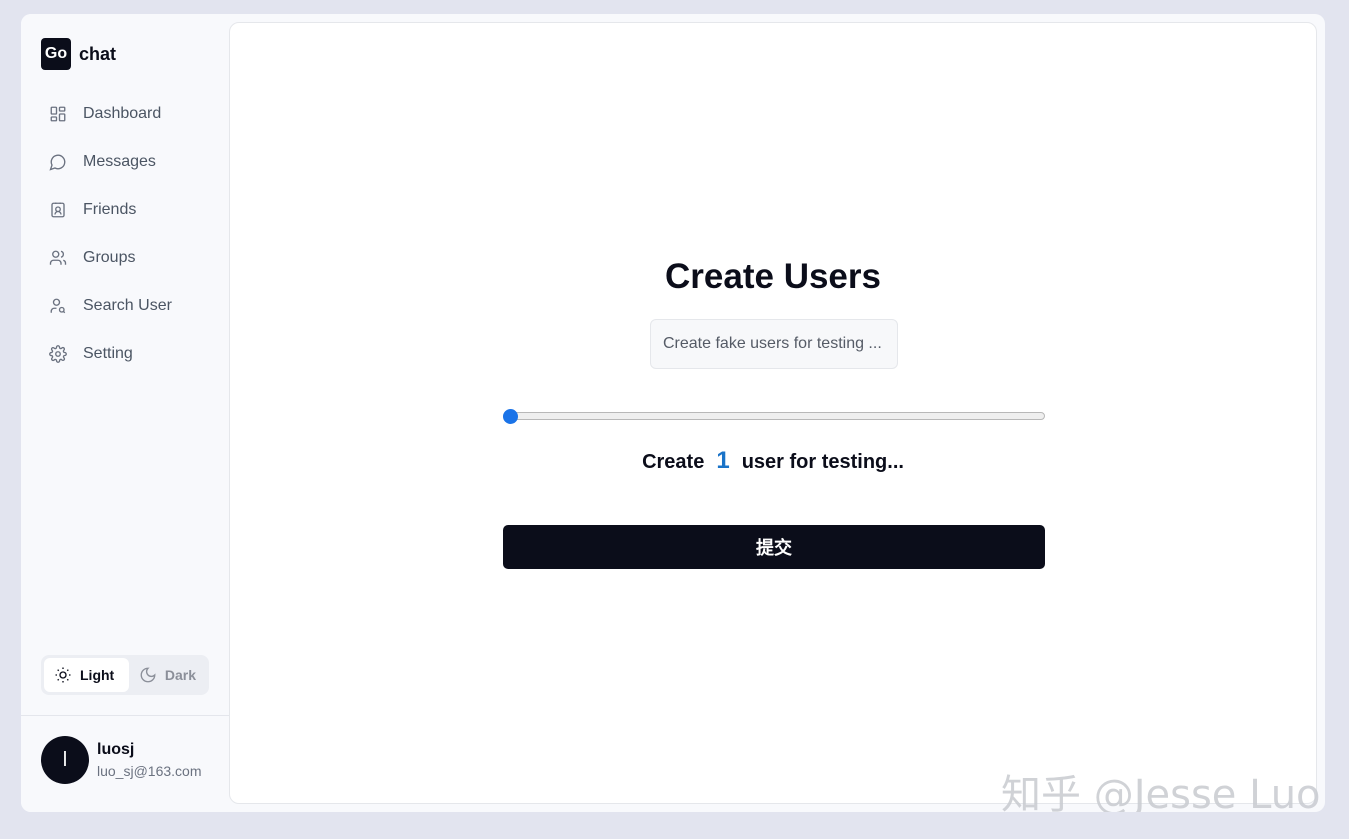 The height and width of the screenshot is (839, 1349). I want to click on sidebar-item-dashboard: Dashboard, so click(129, 114).